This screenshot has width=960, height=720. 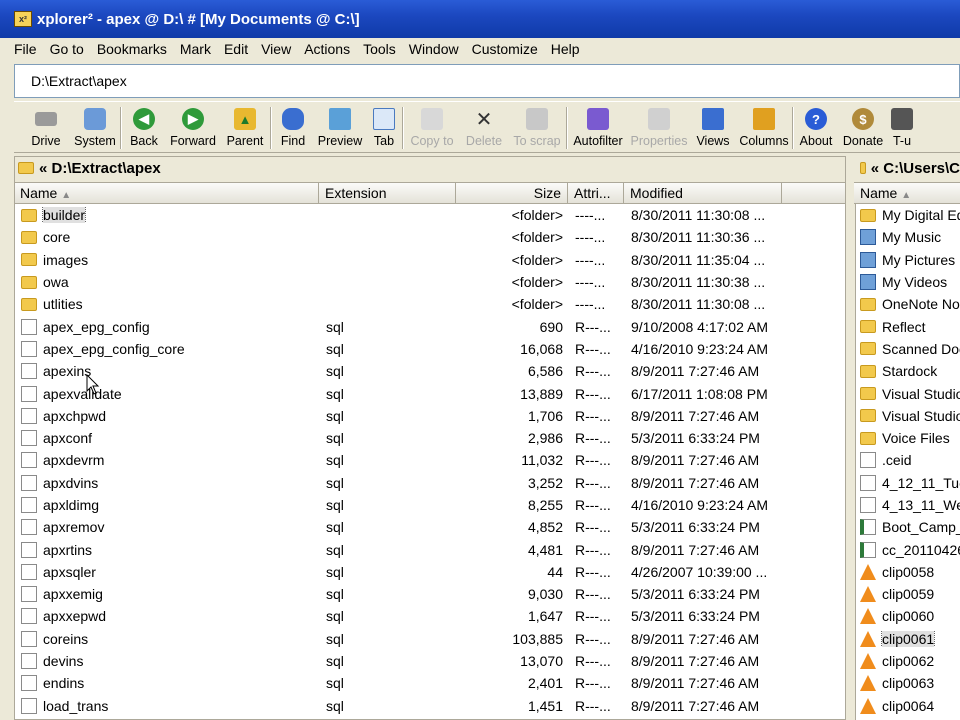 What do you see at coordinates (907, 168) in the screenshot?
I see `right-pane-path: « C:\Users\C` at bounding box center [907, 168].